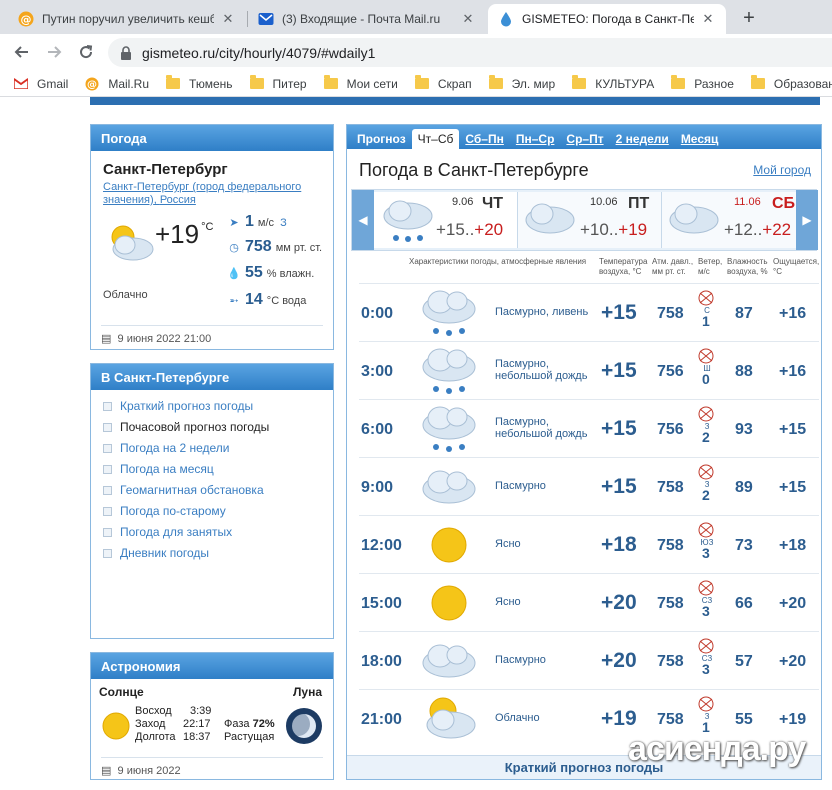  I want to click on bookmark-folder: Эл. мир, so click(521, 83).